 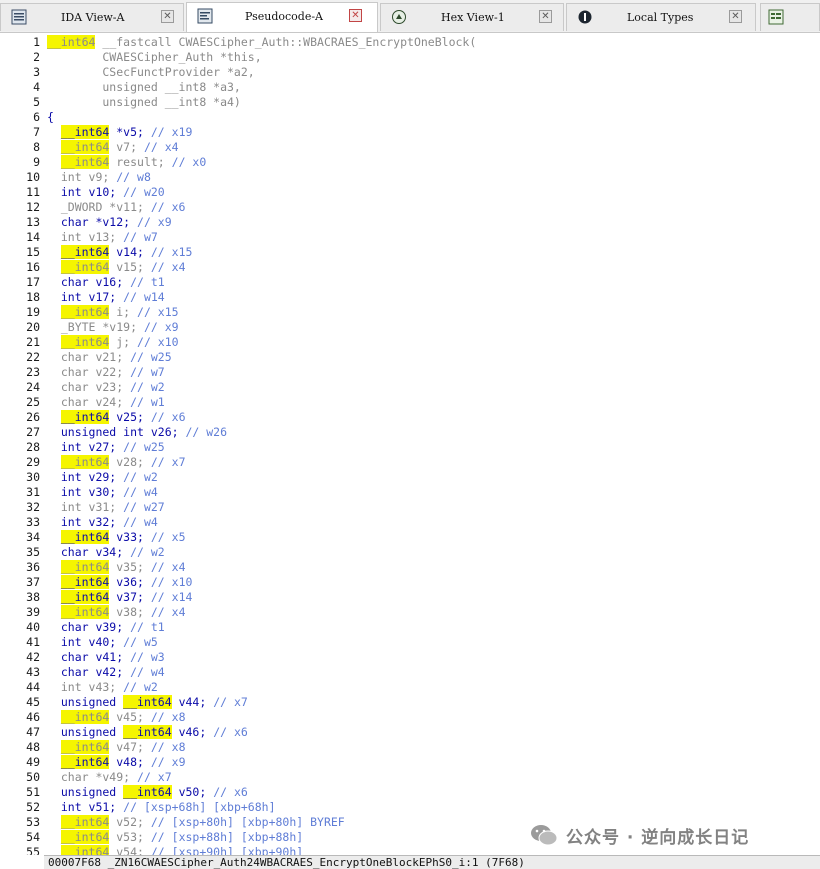 What do you see at coordinates (410, 192) in the screenshot?
I see `code-line: 11 int v10; // w20` at bounding box center [410, 192].